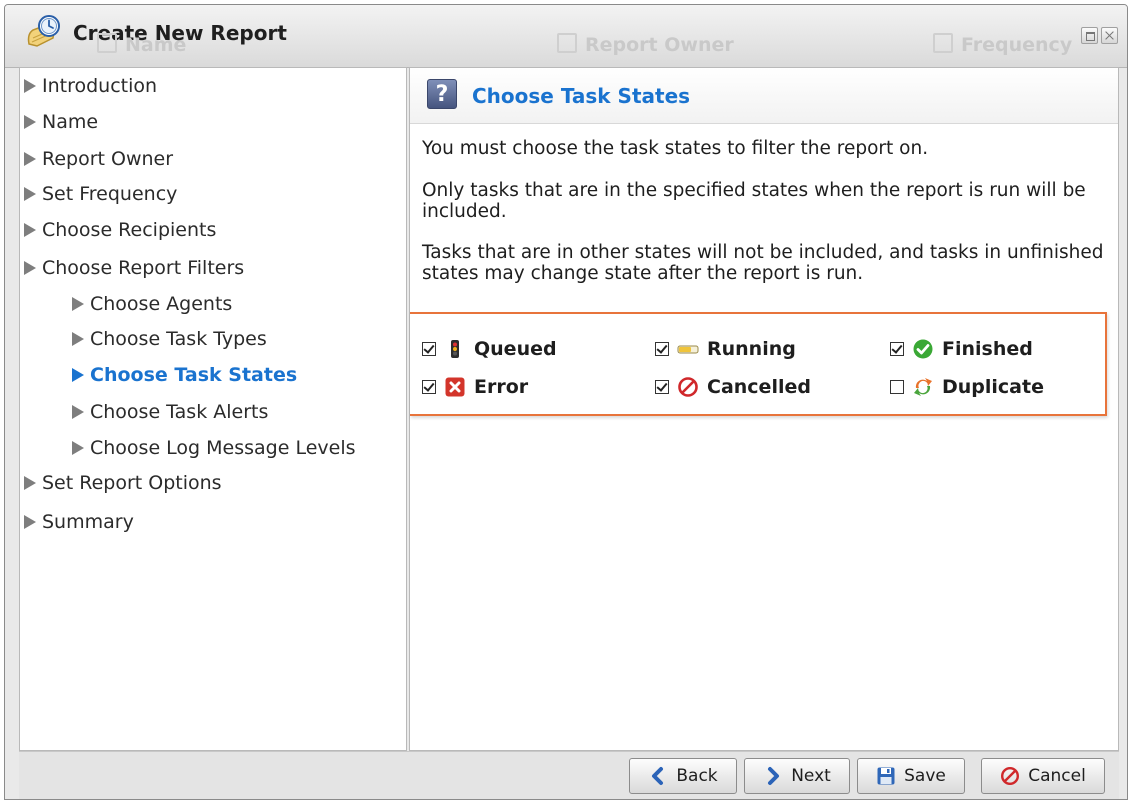 This screenshot has height=802, width=1130. I want to click on nav-item-set-frequency: Set Frequency, so click(100, 194).